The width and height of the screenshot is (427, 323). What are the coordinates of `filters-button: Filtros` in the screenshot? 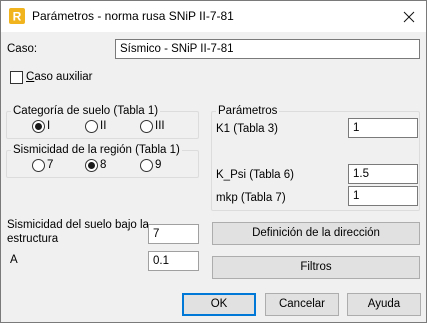 It's located at (316, 267).